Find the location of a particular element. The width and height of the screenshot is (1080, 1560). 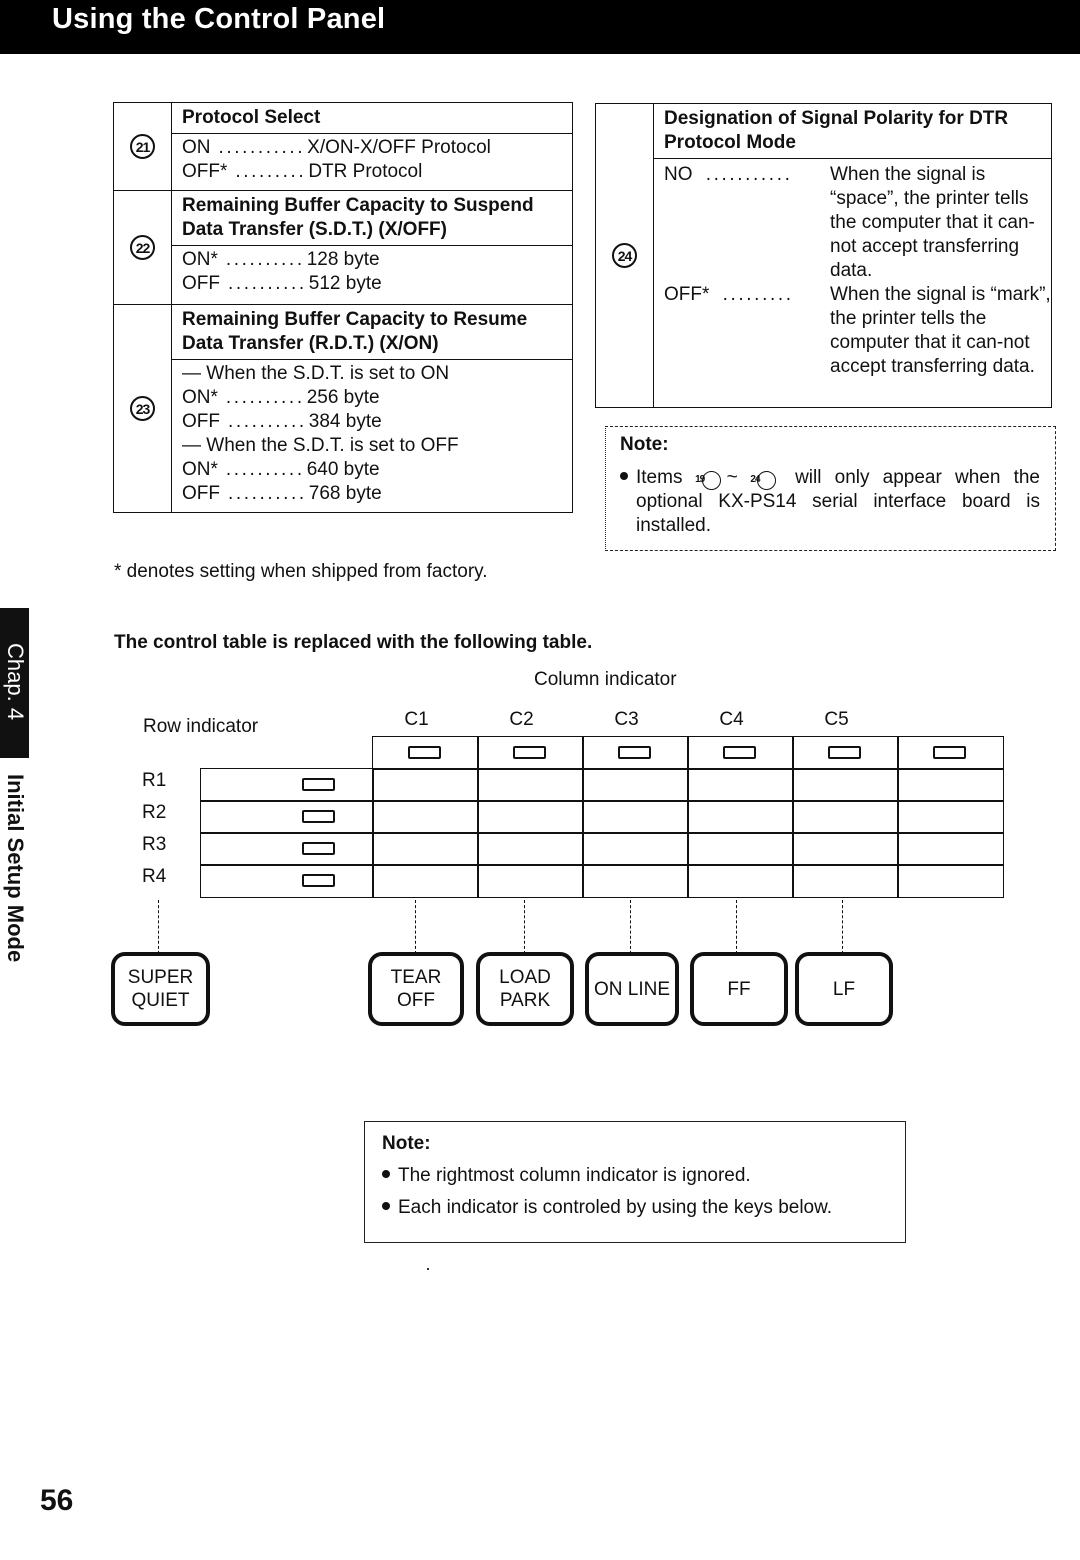

page-title: Using the Control Panel is located at coordinates (219, 19).